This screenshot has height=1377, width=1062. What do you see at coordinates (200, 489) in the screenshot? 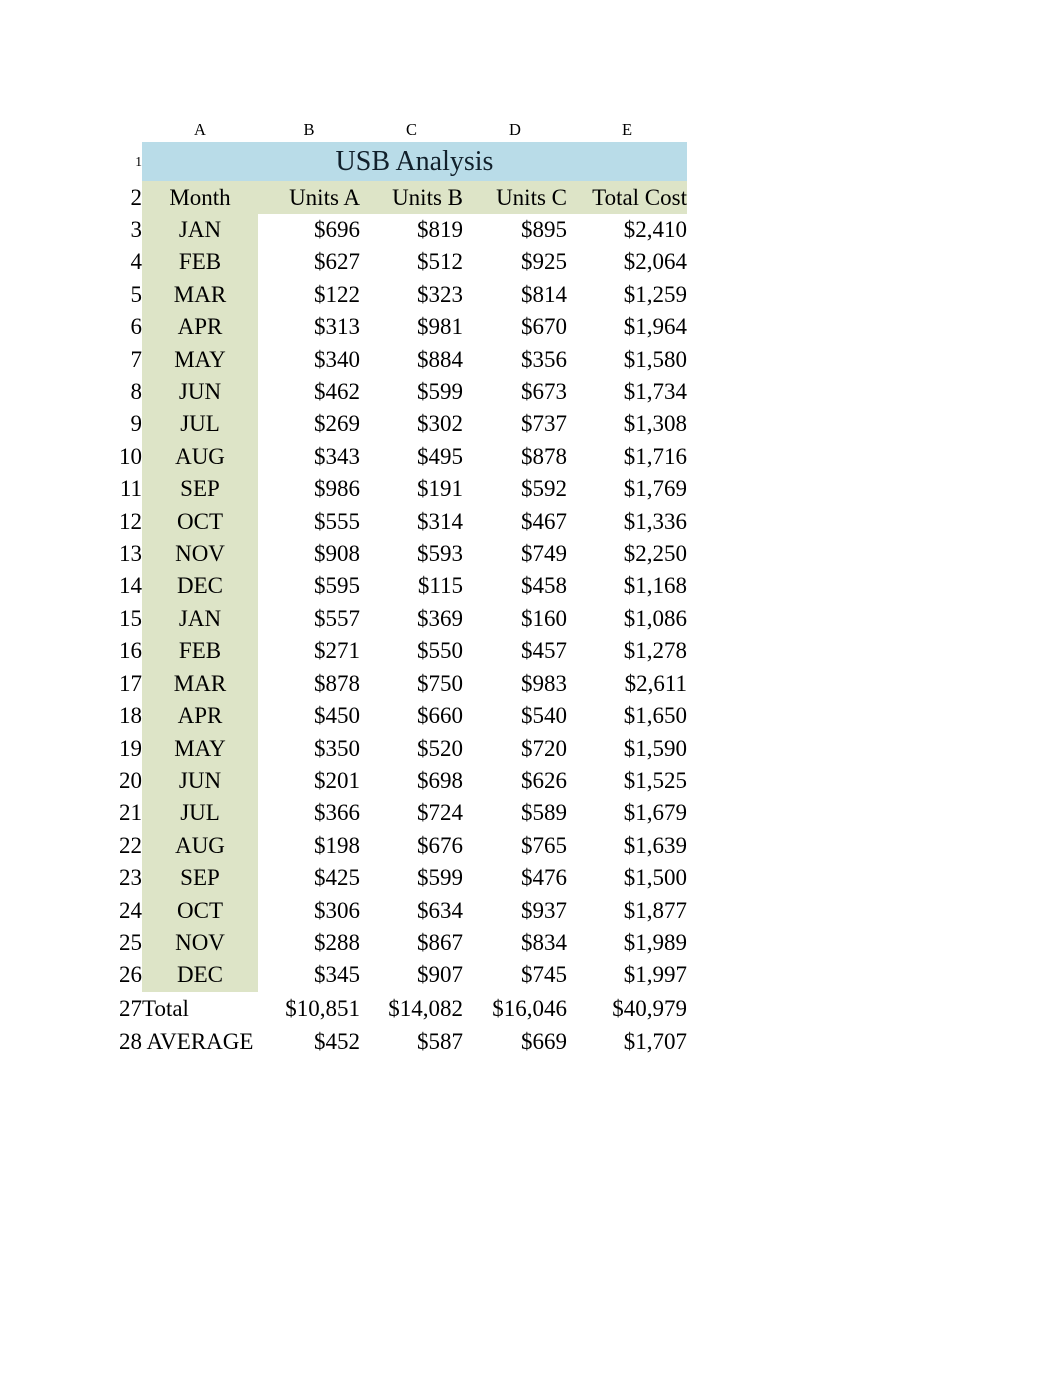
I see `cell-month: SEP` at bounding box center [200, 489].